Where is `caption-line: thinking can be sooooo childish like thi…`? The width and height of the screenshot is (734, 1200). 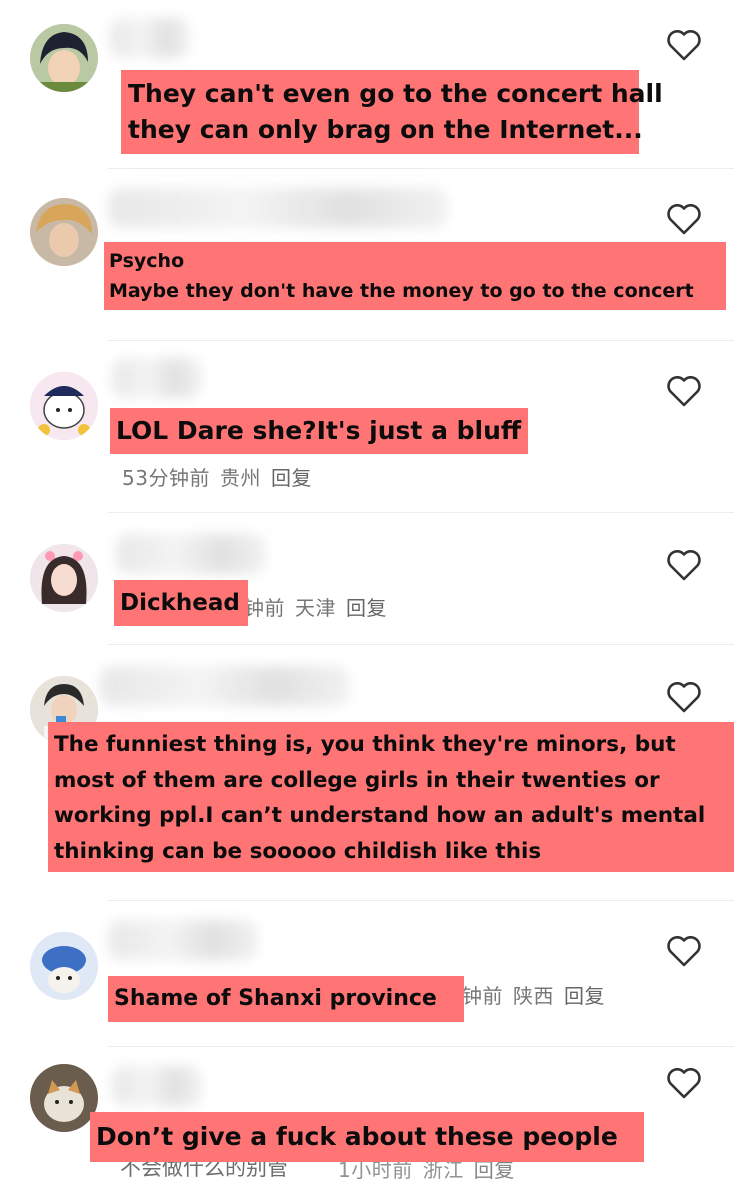 caption-line: thinking can be sooooo childish like thi… is located at coordinates (298, 851).